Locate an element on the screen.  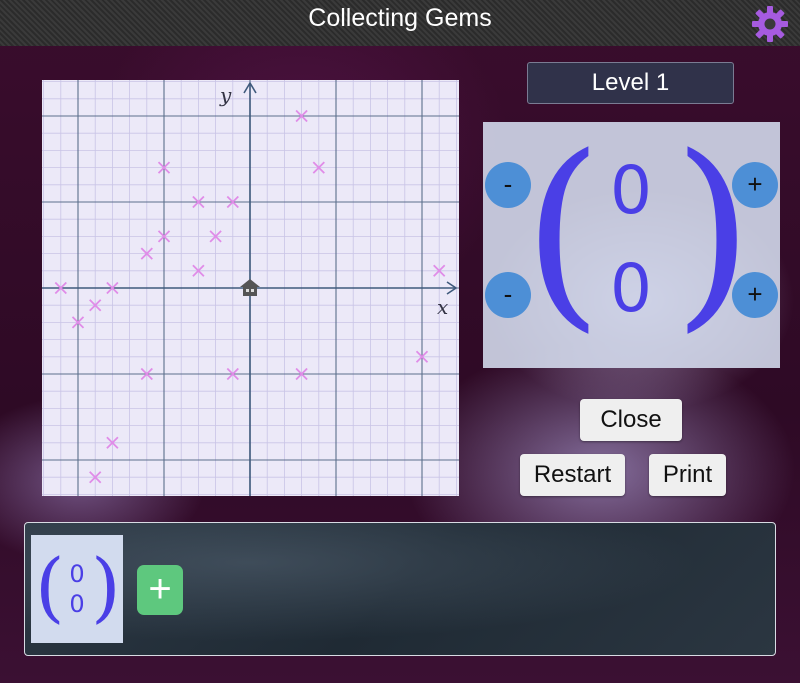
house-body is located at coordinates (250, 291).